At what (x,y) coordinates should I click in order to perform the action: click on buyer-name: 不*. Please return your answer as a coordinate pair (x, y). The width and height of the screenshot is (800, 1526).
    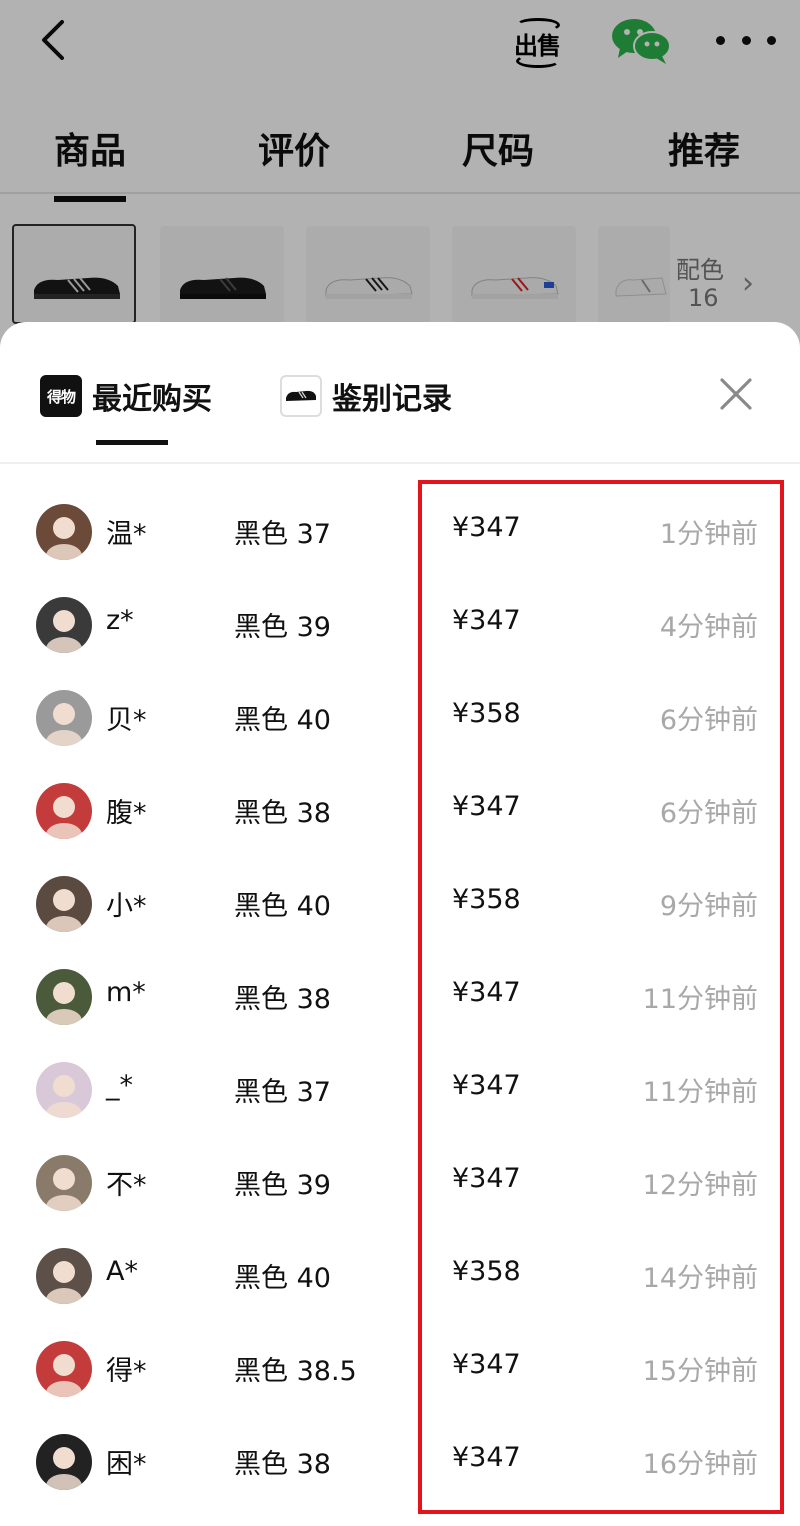
    Looking at the image, I should click on (126, 1185).